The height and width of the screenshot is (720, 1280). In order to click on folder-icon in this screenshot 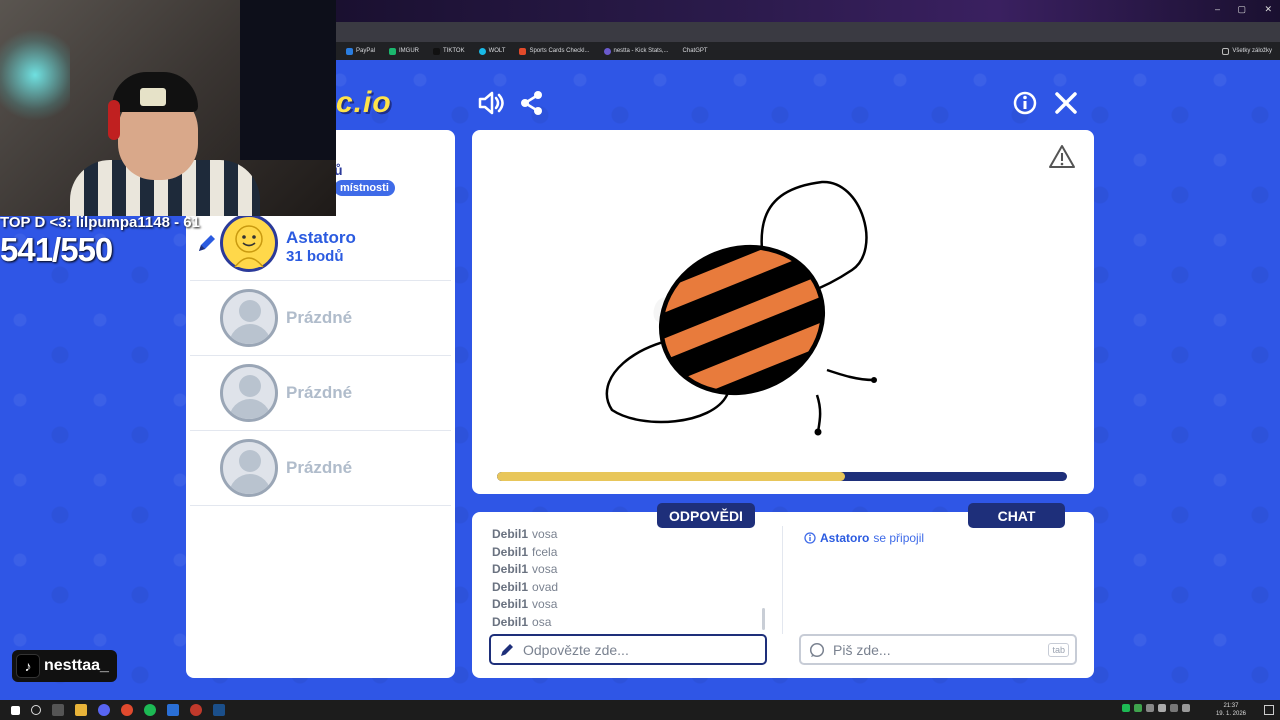, I will do `click(1226, 51)`.